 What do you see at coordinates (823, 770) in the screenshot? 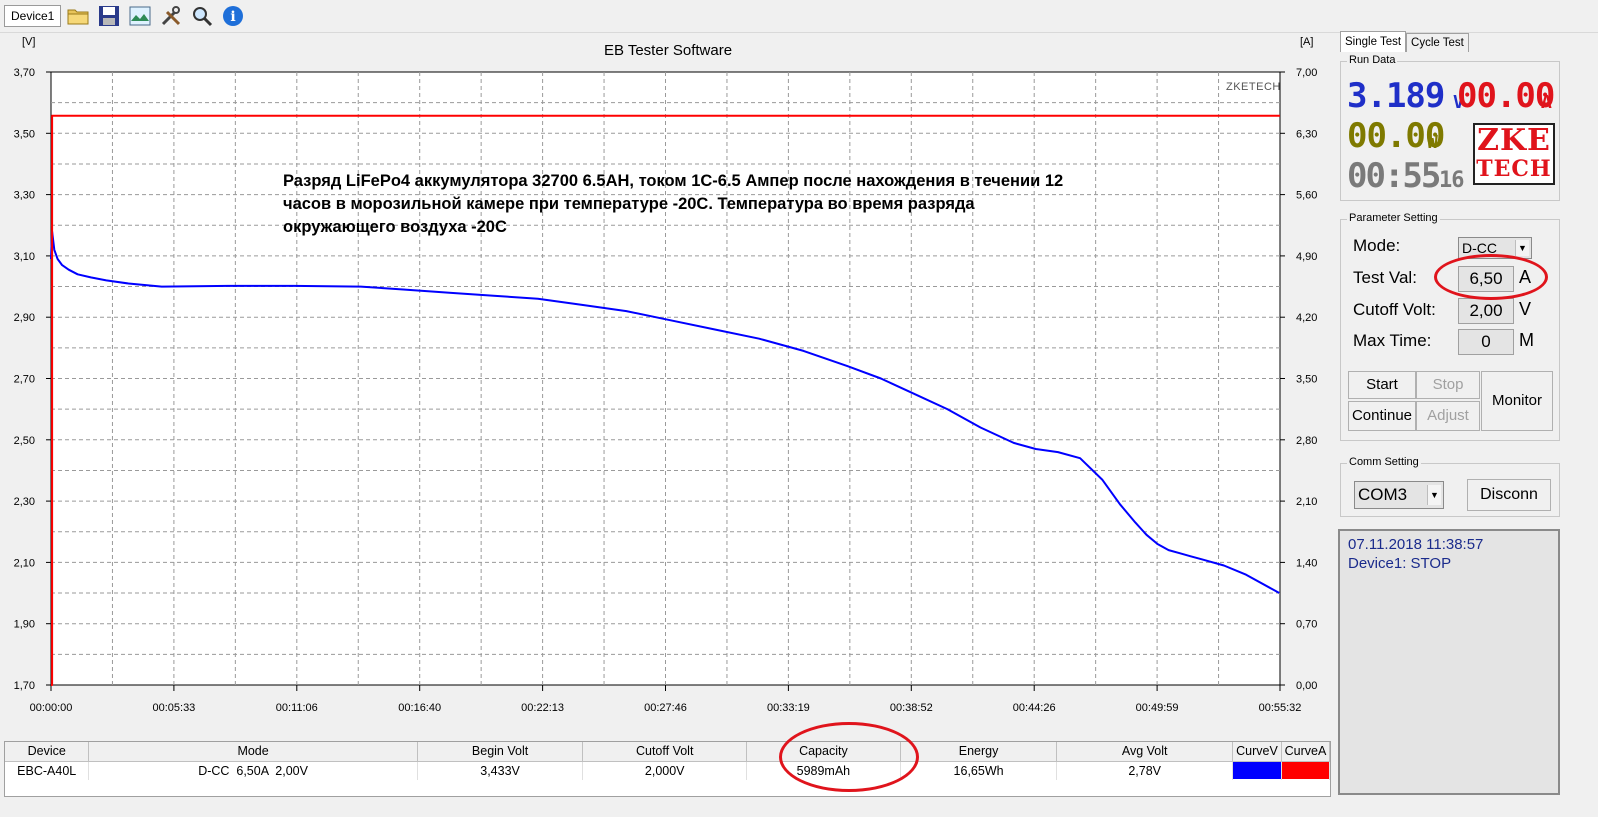
I see `cell-capacity: 5989mAh` at bounding box center [823, 770].